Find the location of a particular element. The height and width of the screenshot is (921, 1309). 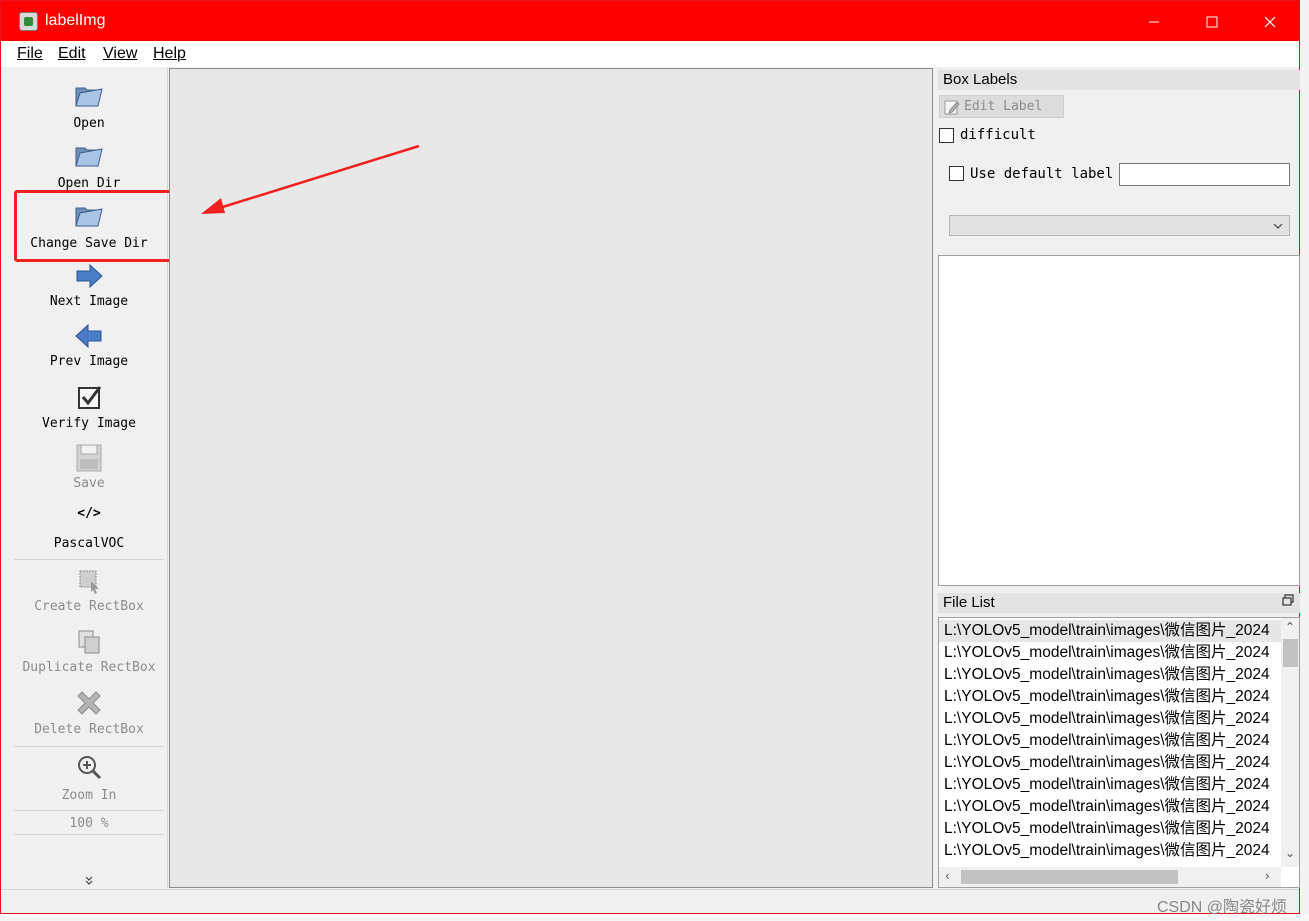

box-labels-title: Box Labels is located at coordinates (1119, 80).